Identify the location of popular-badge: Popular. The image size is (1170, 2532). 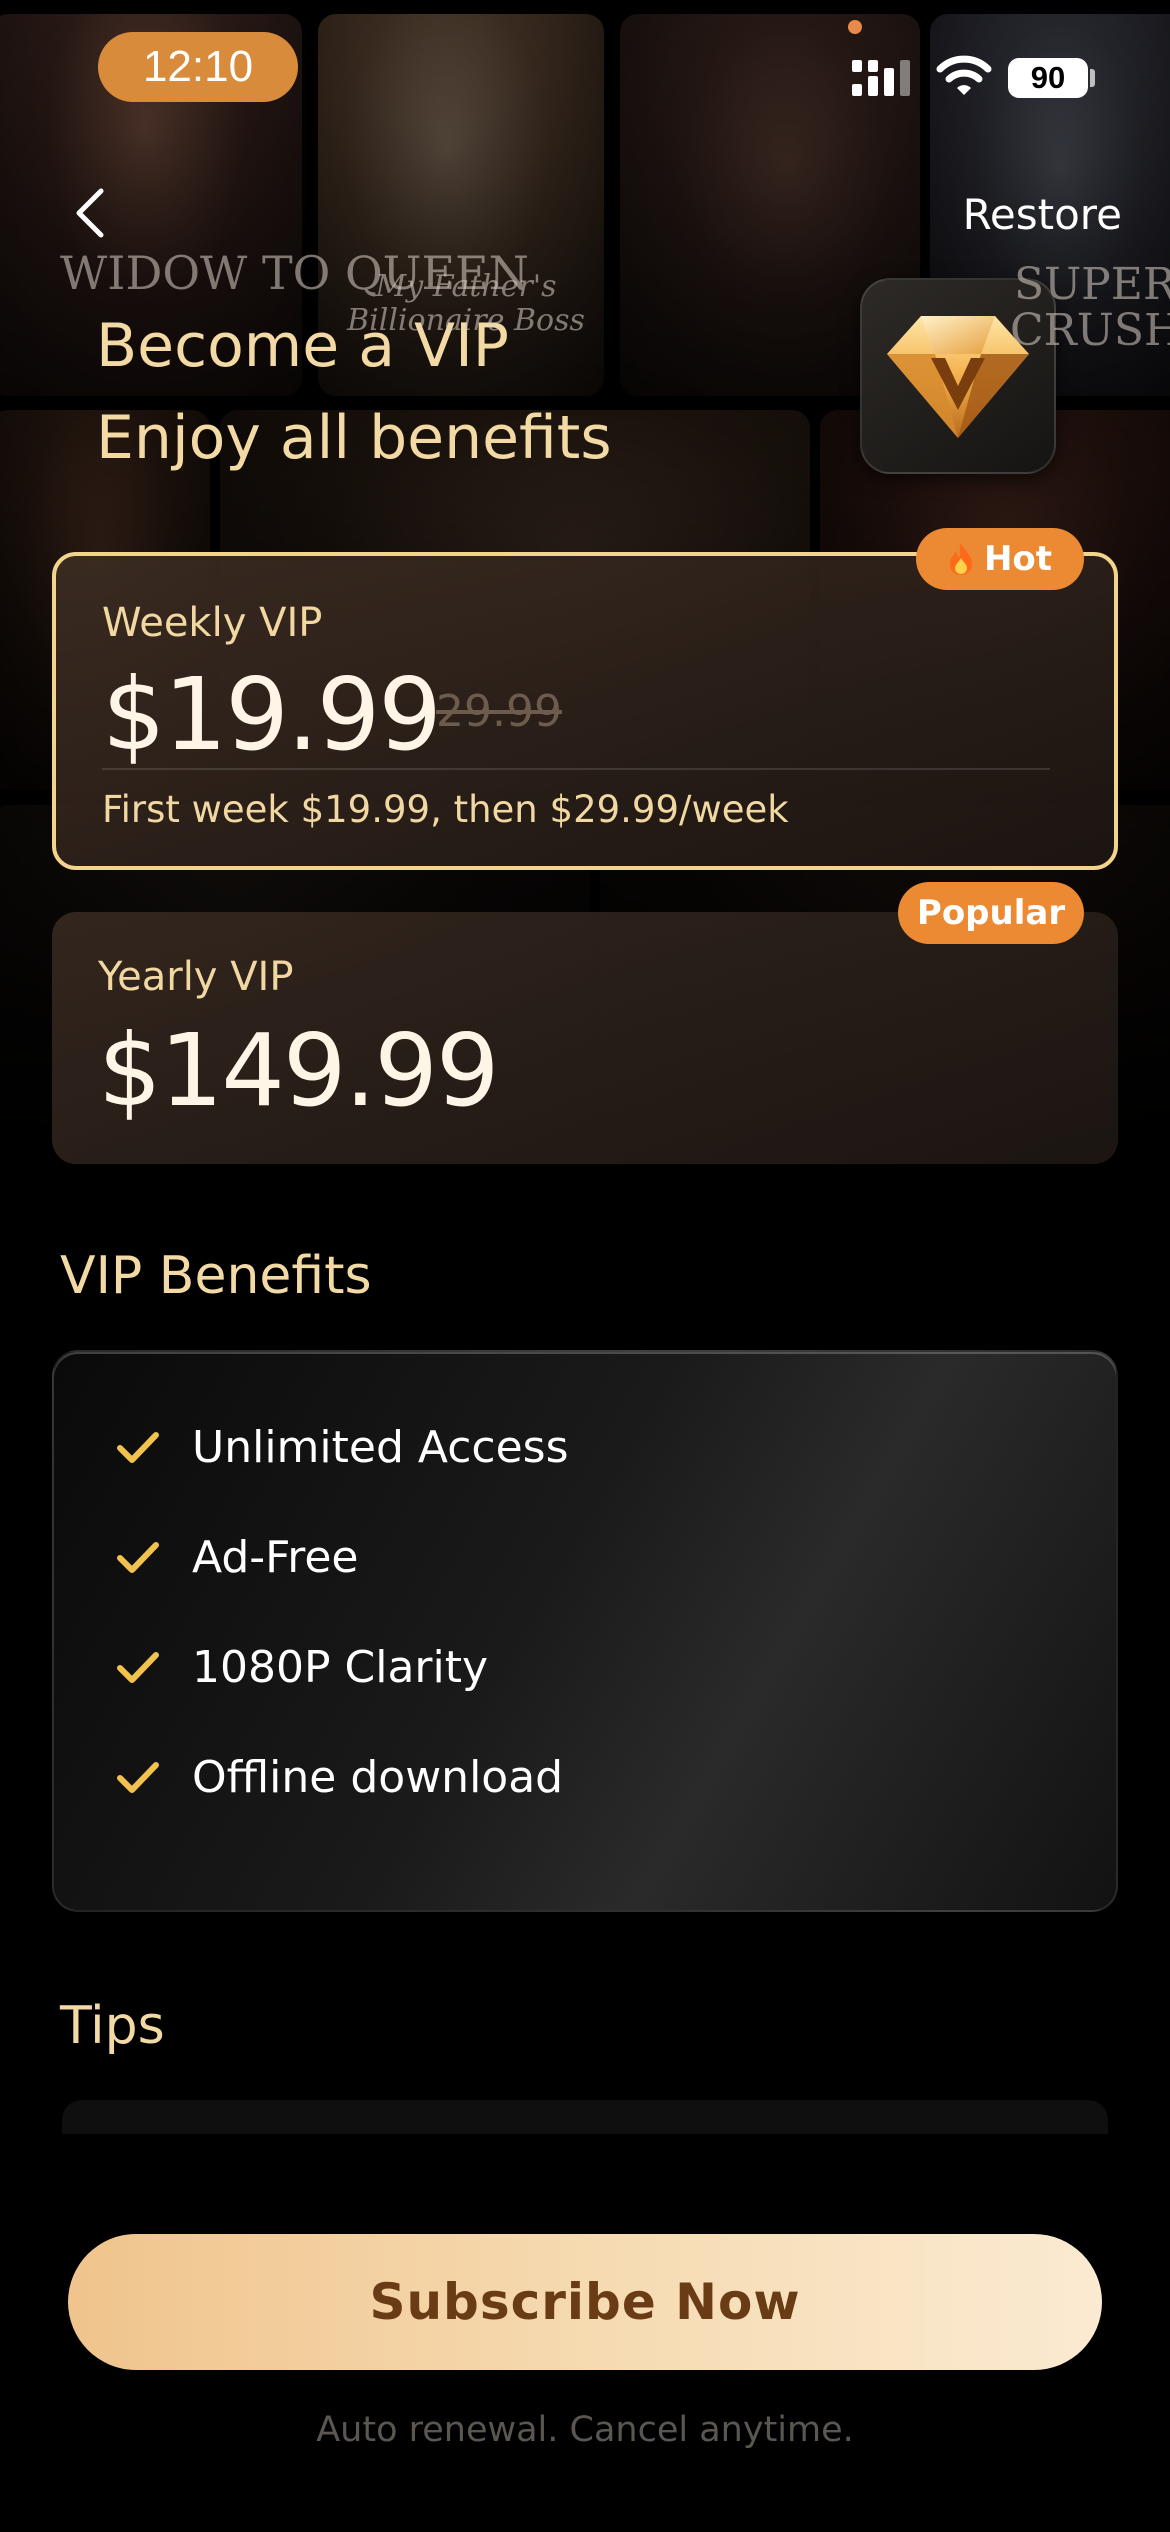
(991, 913).